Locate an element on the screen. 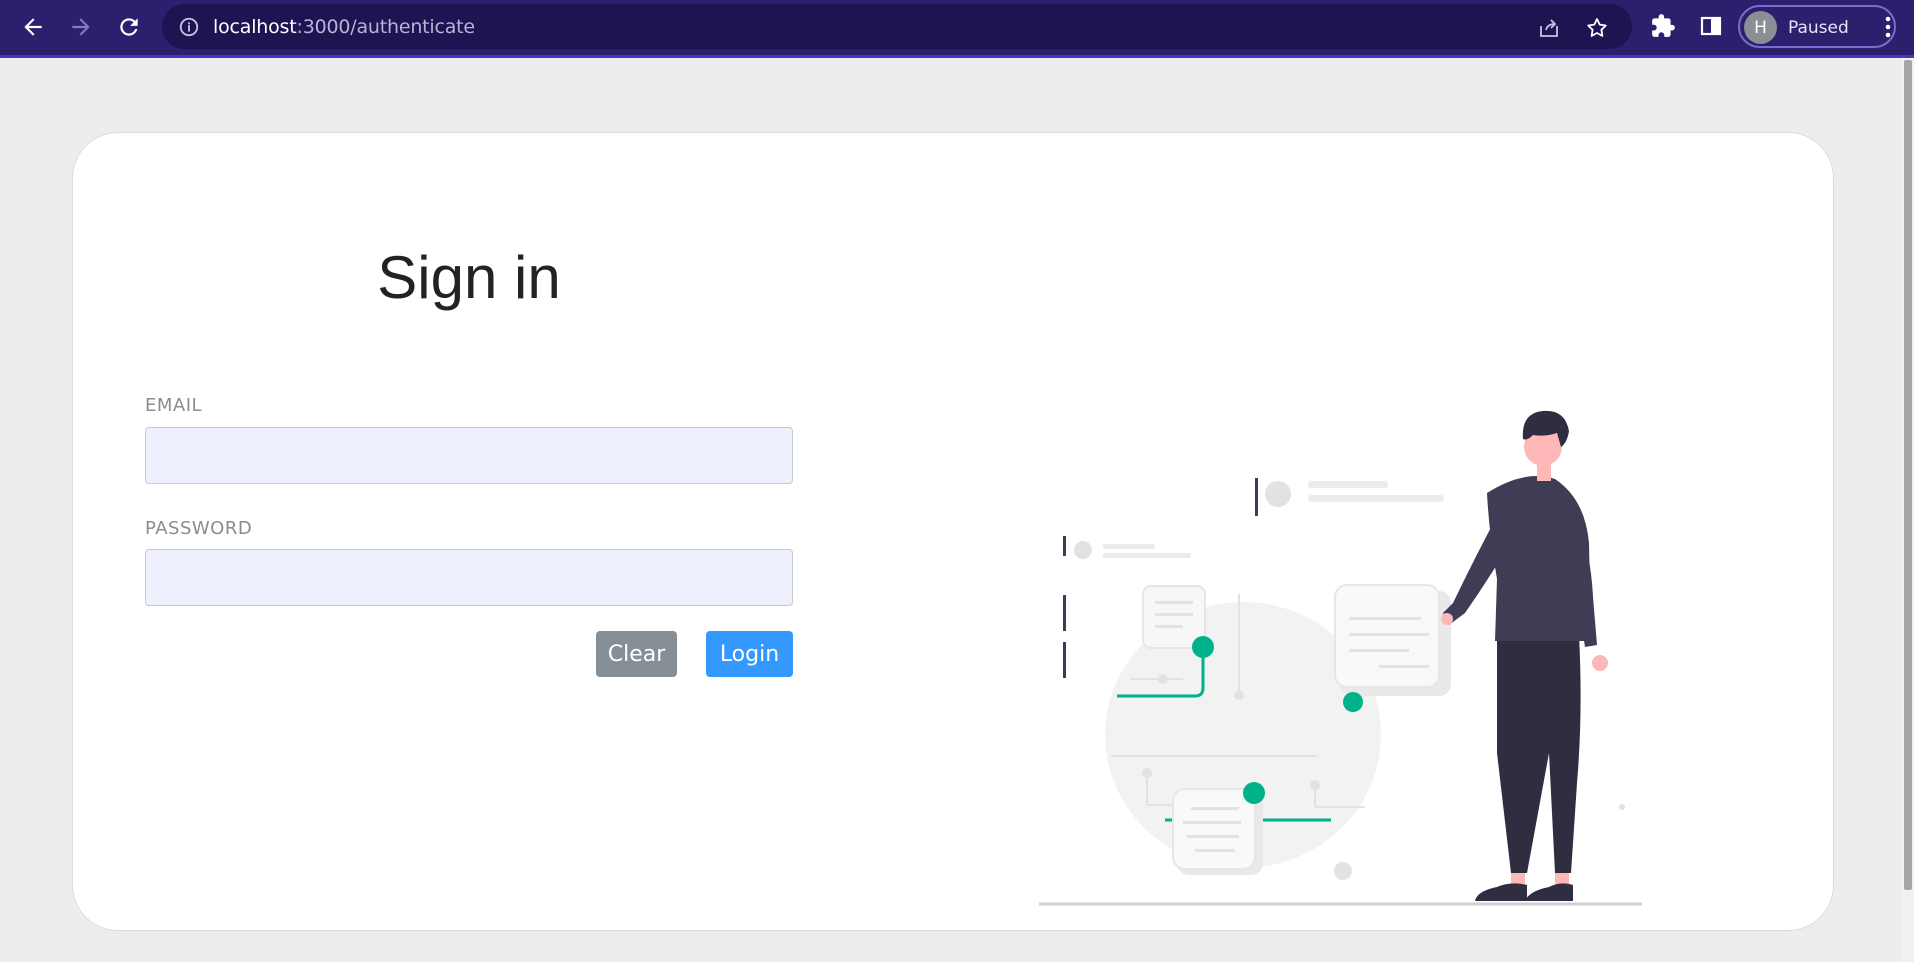 Image resolution: width=1914 pixels, height=962 pixels. url-text: localhost:3000/authenticate is located at coordinates (344, 27).